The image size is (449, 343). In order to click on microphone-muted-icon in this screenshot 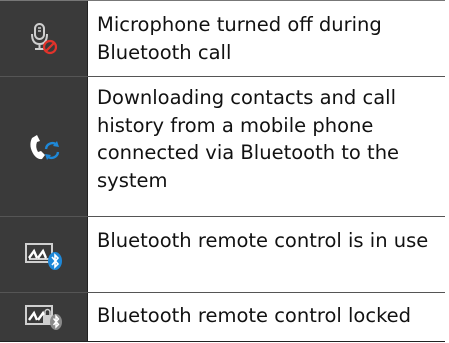, I will do `click(43, 38)`.